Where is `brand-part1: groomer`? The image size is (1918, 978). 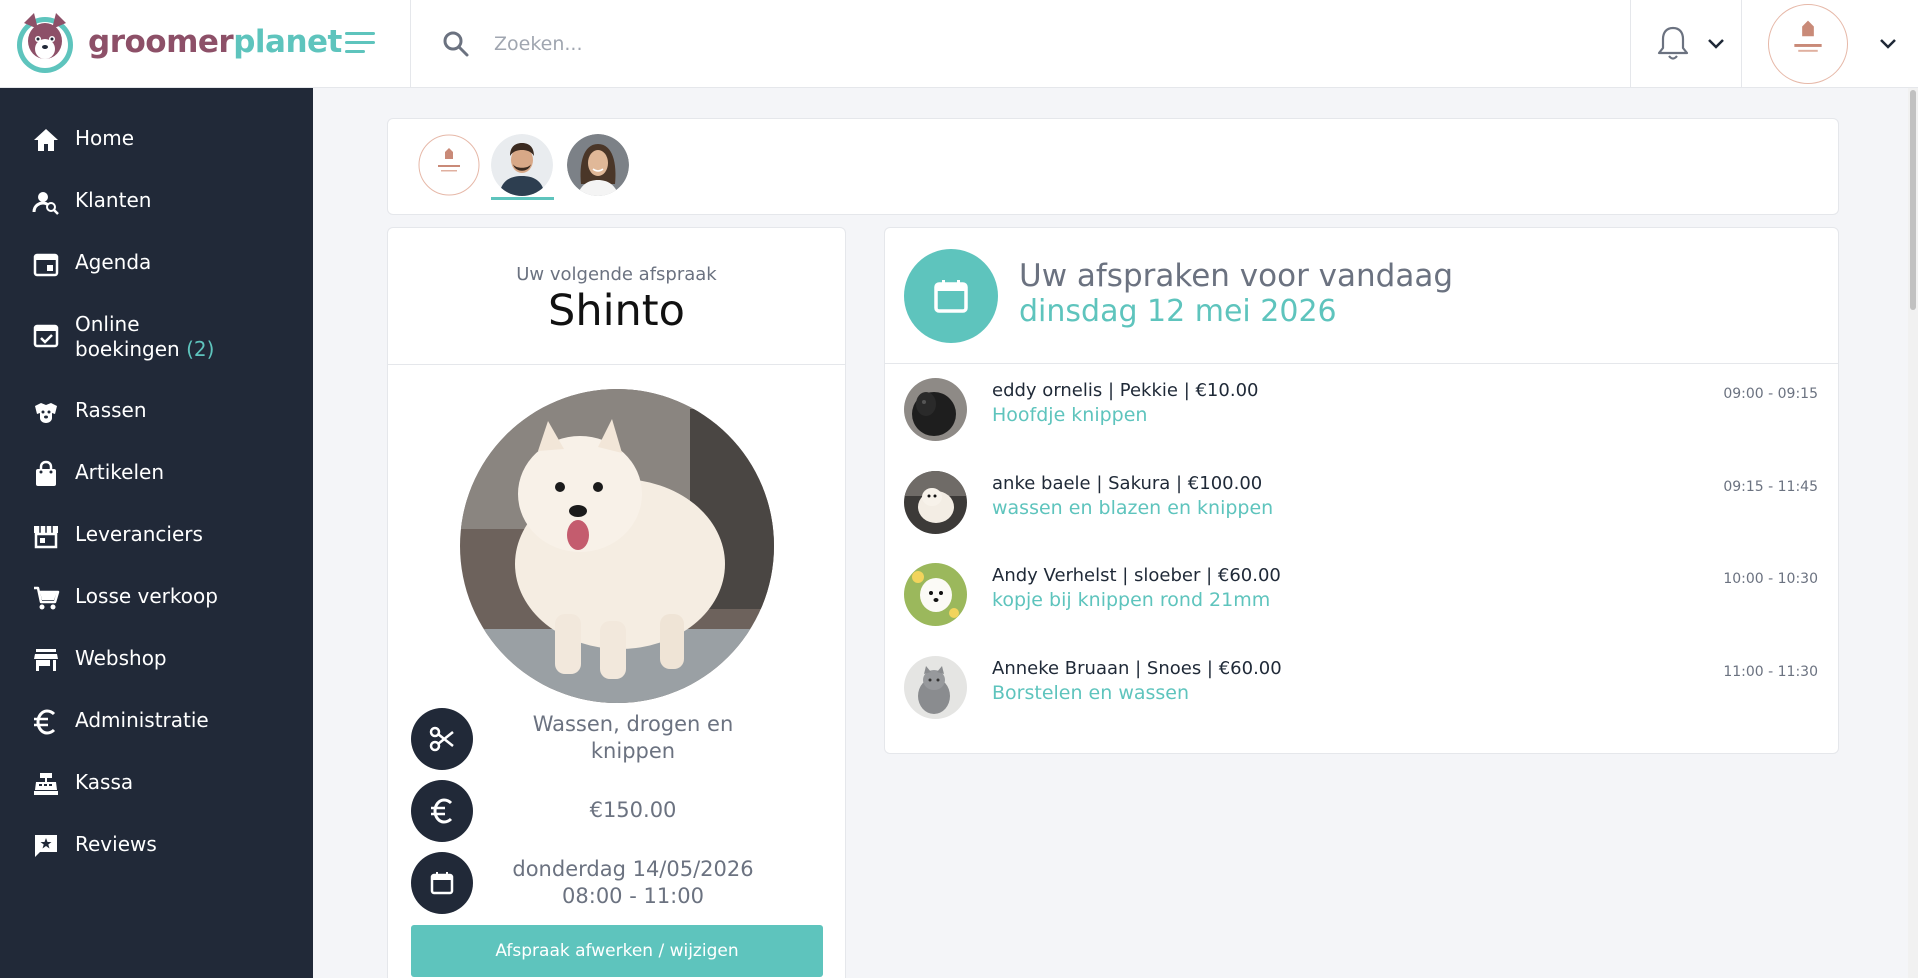
brand-part1: groomer is located at coordinates (161, 42).